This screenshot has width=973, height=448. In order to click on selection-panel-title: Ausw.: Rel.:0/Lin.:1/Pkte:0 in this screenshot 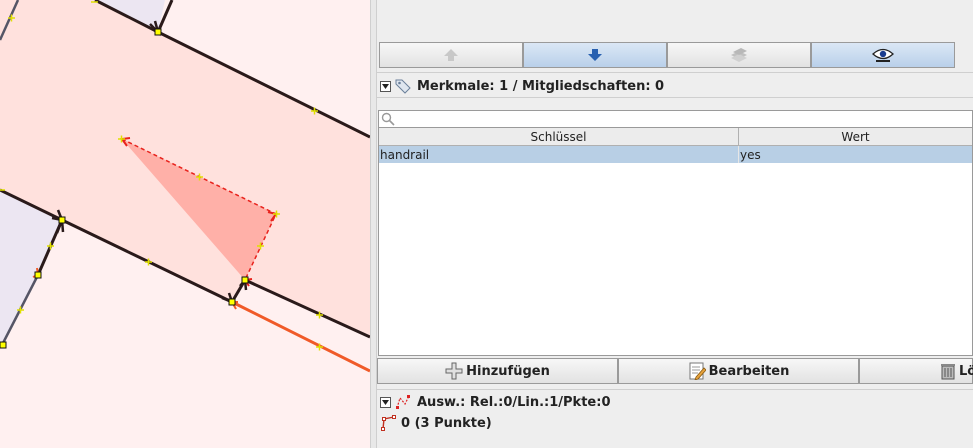, I will do `click(514, 402)`.